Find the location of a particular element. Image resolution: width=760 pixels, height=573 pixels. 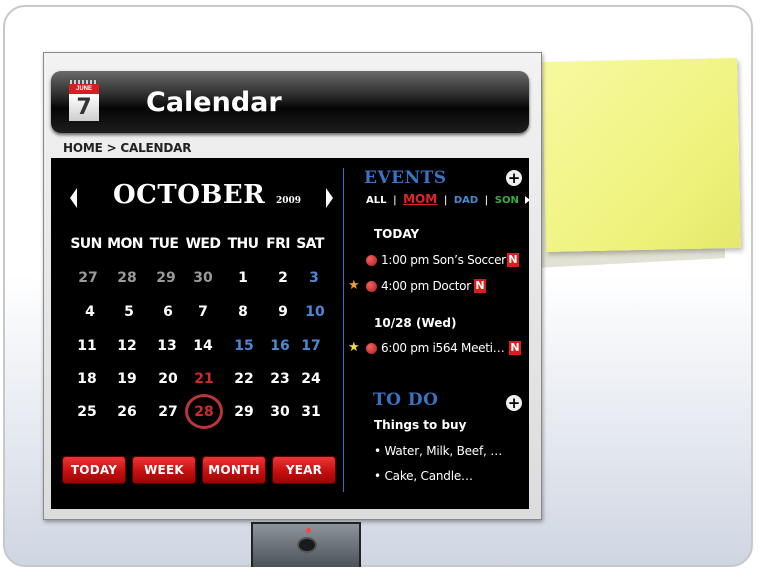

weekday-tue: TUE is located at coordinates (164, 244).